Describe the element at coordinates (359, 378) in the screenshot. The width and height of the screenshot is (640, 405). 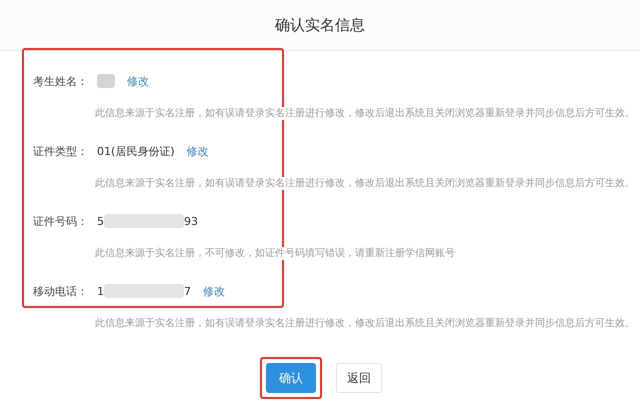
I see `back-button: 返回` at that location.